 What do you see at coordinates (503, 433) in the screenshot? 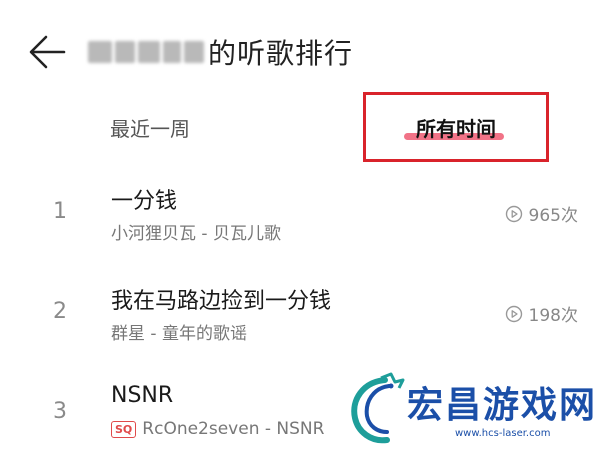
I see `watermark-url: www.hcs-laser.com` at bounding box center [503, 433].